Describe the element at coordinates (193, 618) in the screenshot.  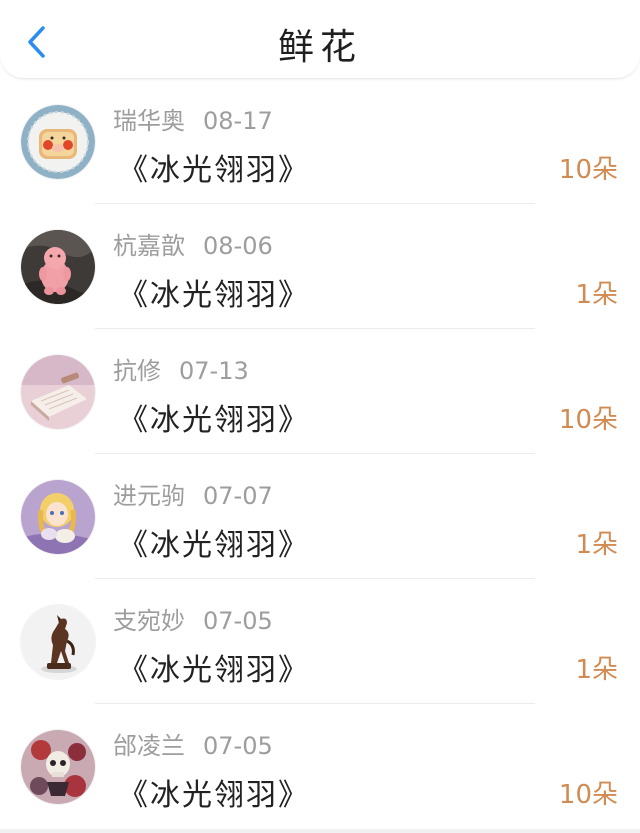
I see `item-meta: 支宛妙 07-05` at that location.